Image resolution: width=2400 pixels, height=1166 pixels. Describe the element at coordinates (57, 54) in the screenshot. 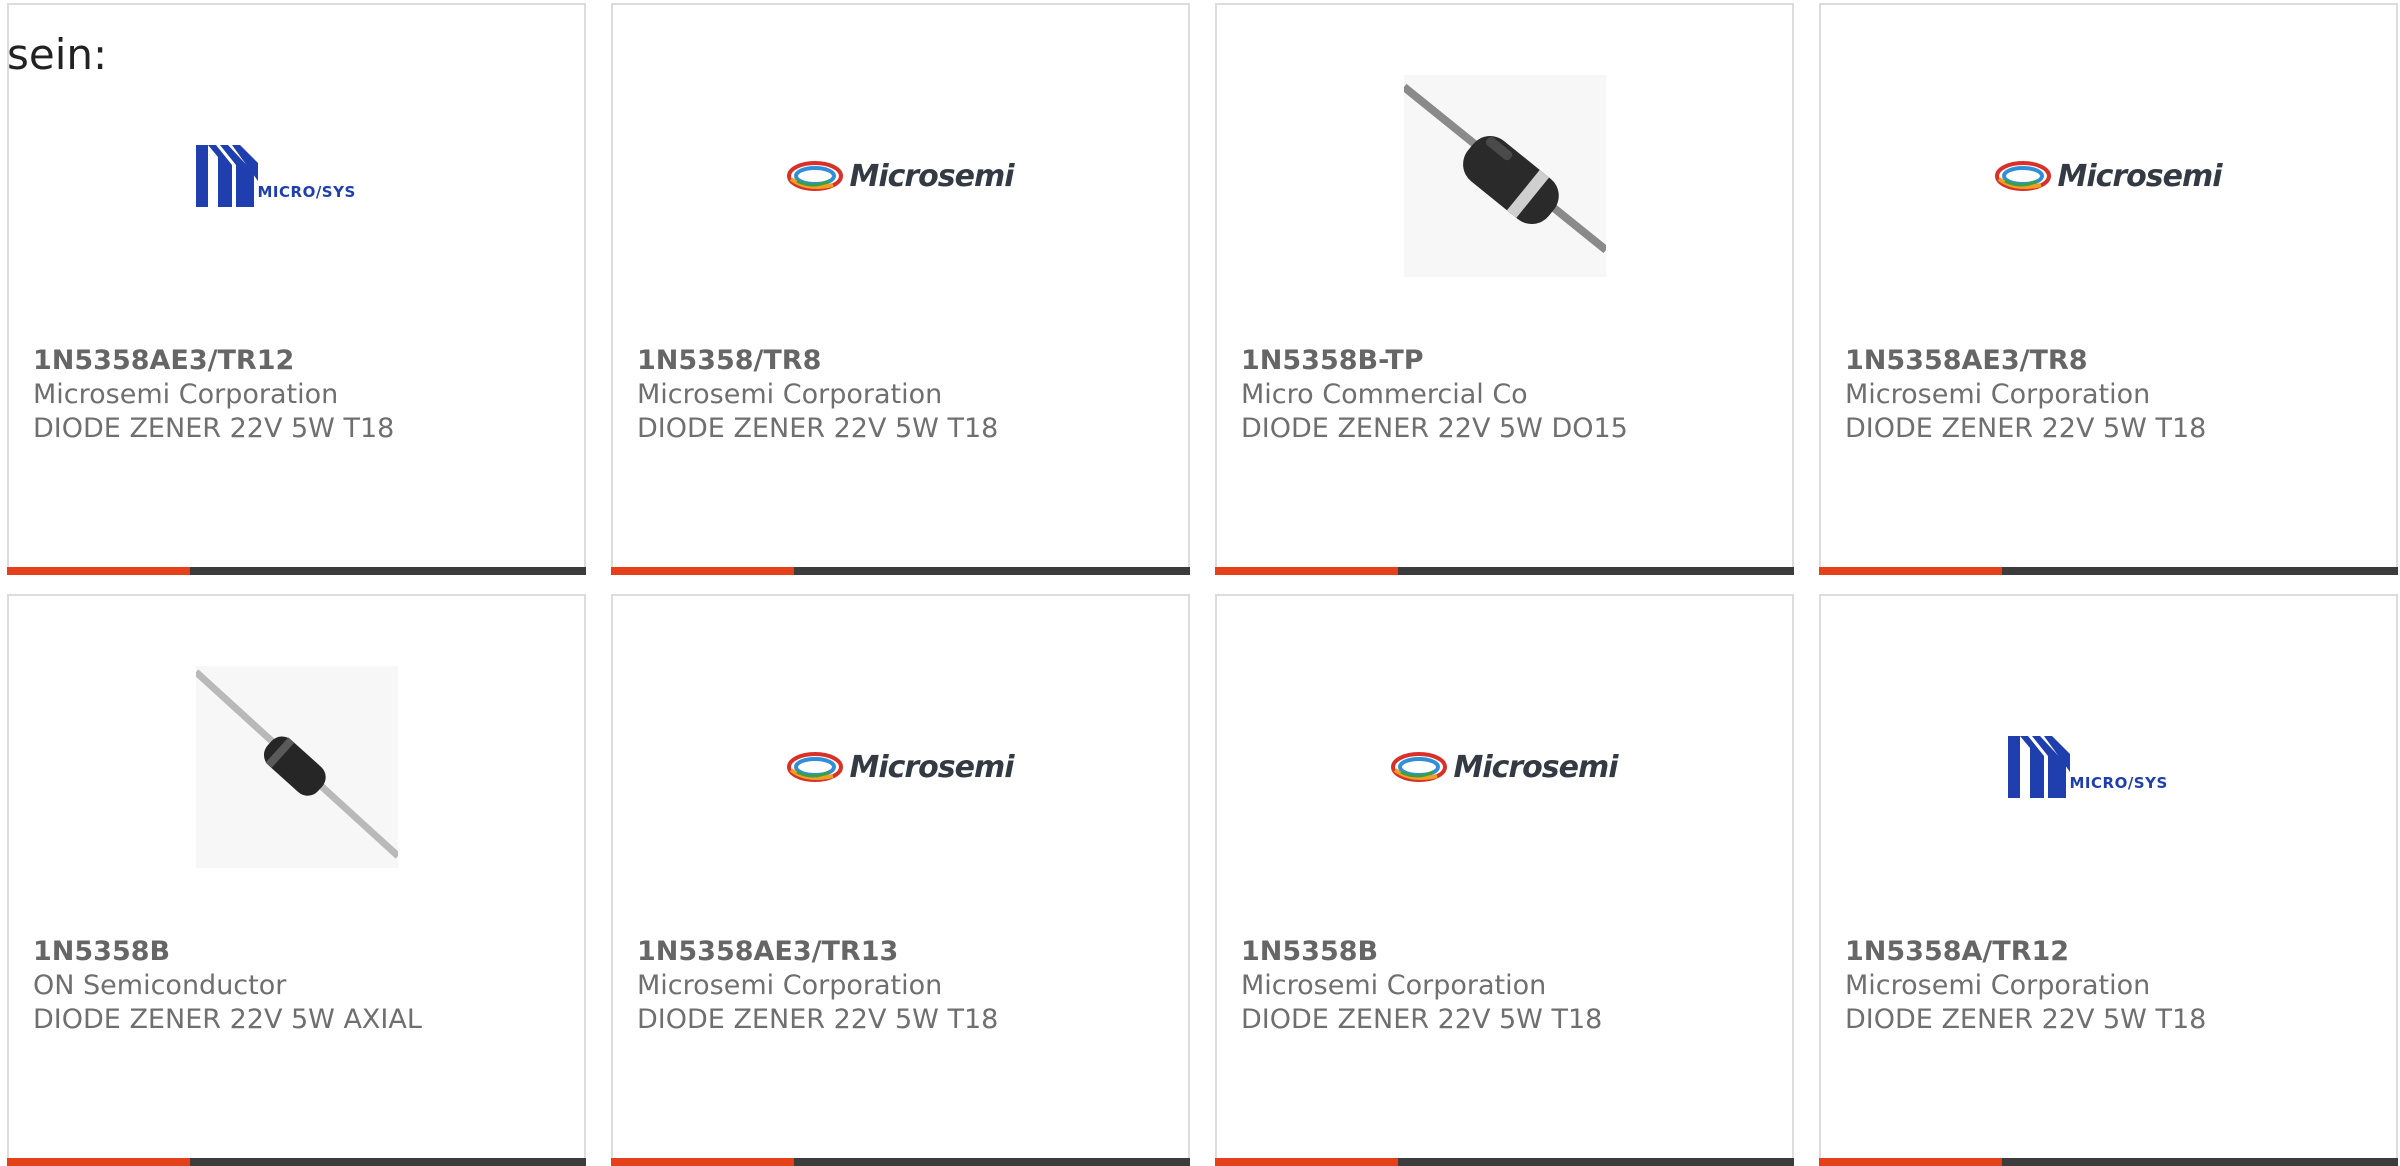

I see `intro-text: sein:` at that location.